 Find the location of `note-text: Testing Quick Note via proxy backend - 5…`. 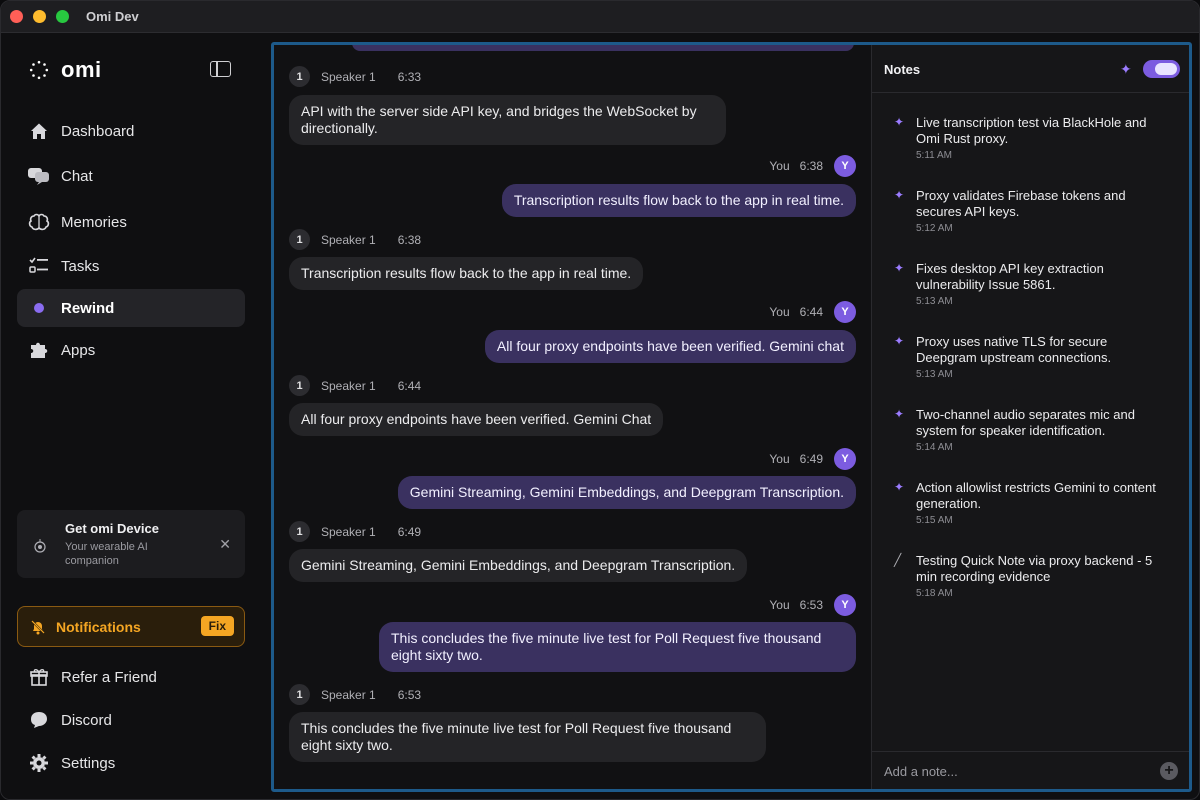

note-text: Testing Quick Note via proxy backend - 5… is located at coordinates (1034, 568).